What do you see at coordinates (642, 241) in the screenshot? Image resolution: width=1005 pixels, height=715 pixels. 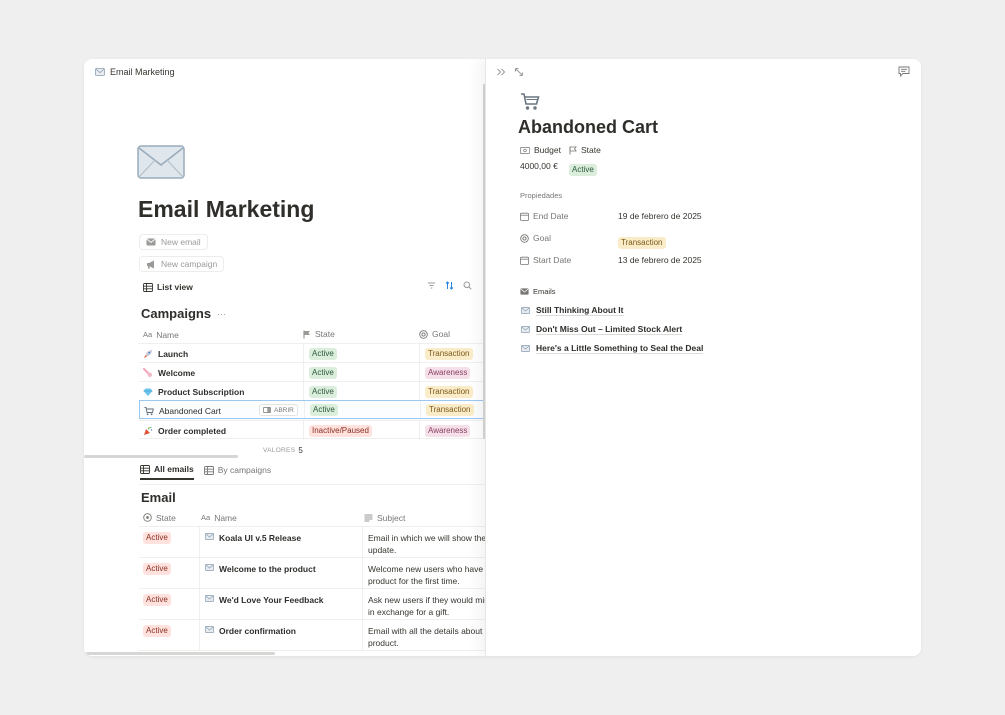 I see `goal-value: Transaction` at bounding box center [642, 241].